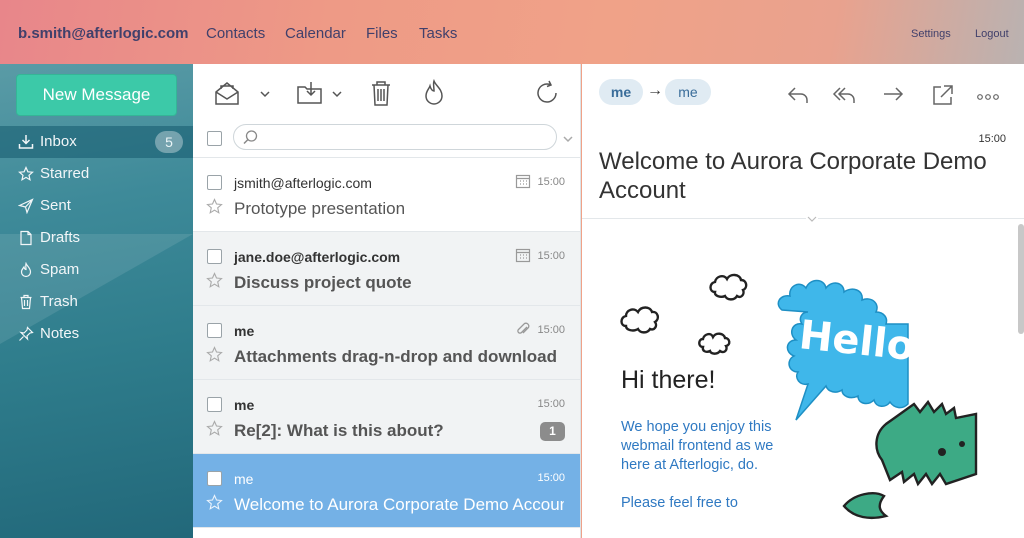  I want to click on trash-icon, so click(26, 302).